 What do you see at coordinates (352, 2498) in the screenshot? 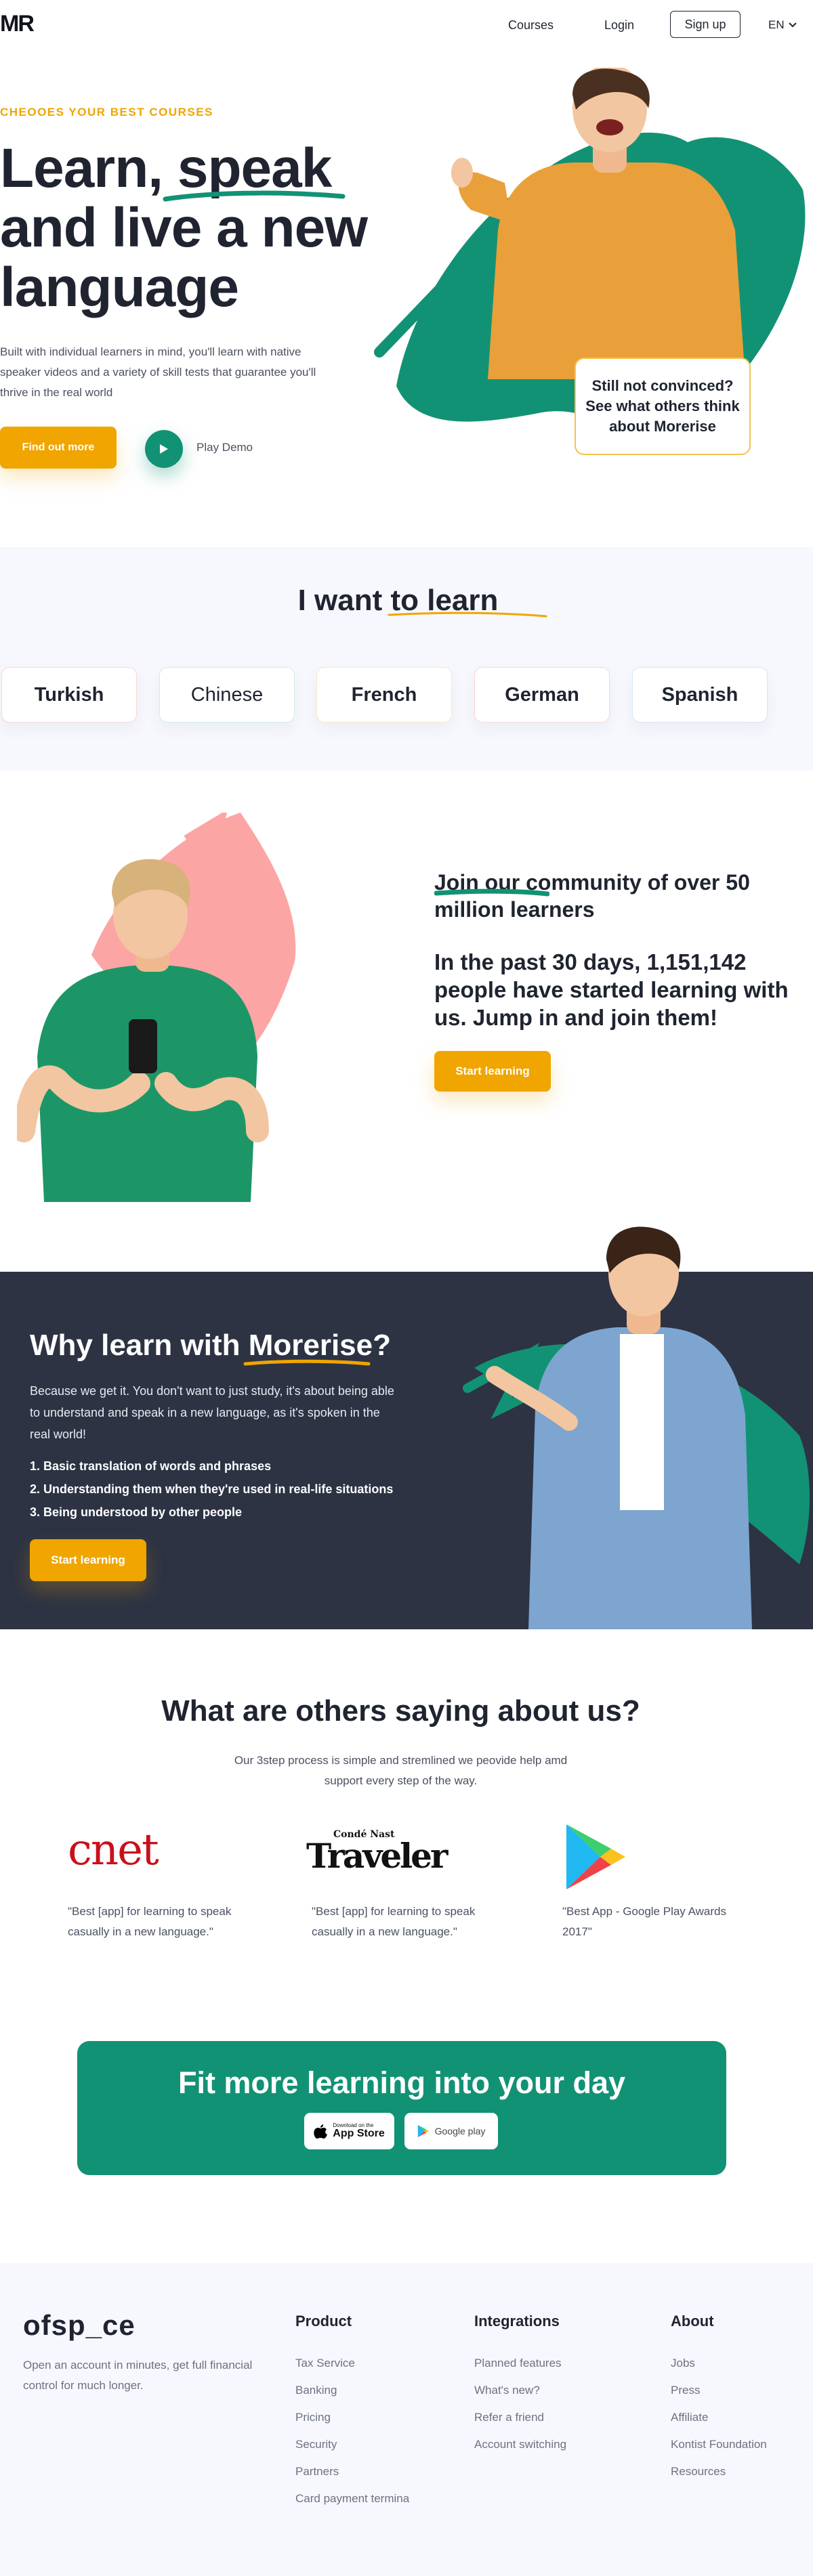
I see `footer-link: Card payment termina` at bounding box center [352, 2498].